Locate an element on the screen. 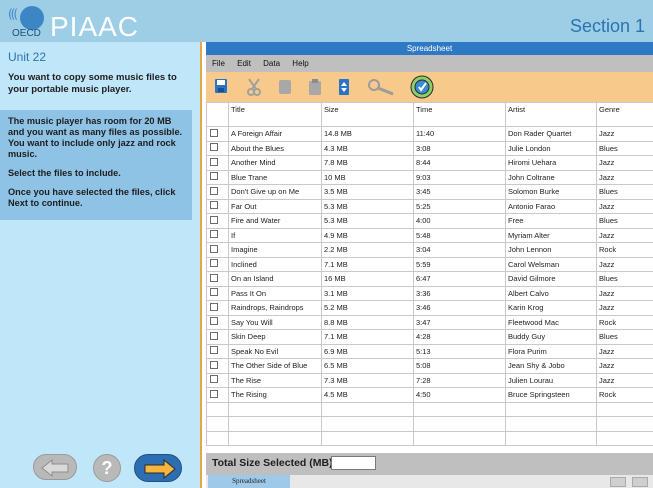 This screenshot has height=488, width=653. cell-time: 5:48 is located at coordinates (459, 235).